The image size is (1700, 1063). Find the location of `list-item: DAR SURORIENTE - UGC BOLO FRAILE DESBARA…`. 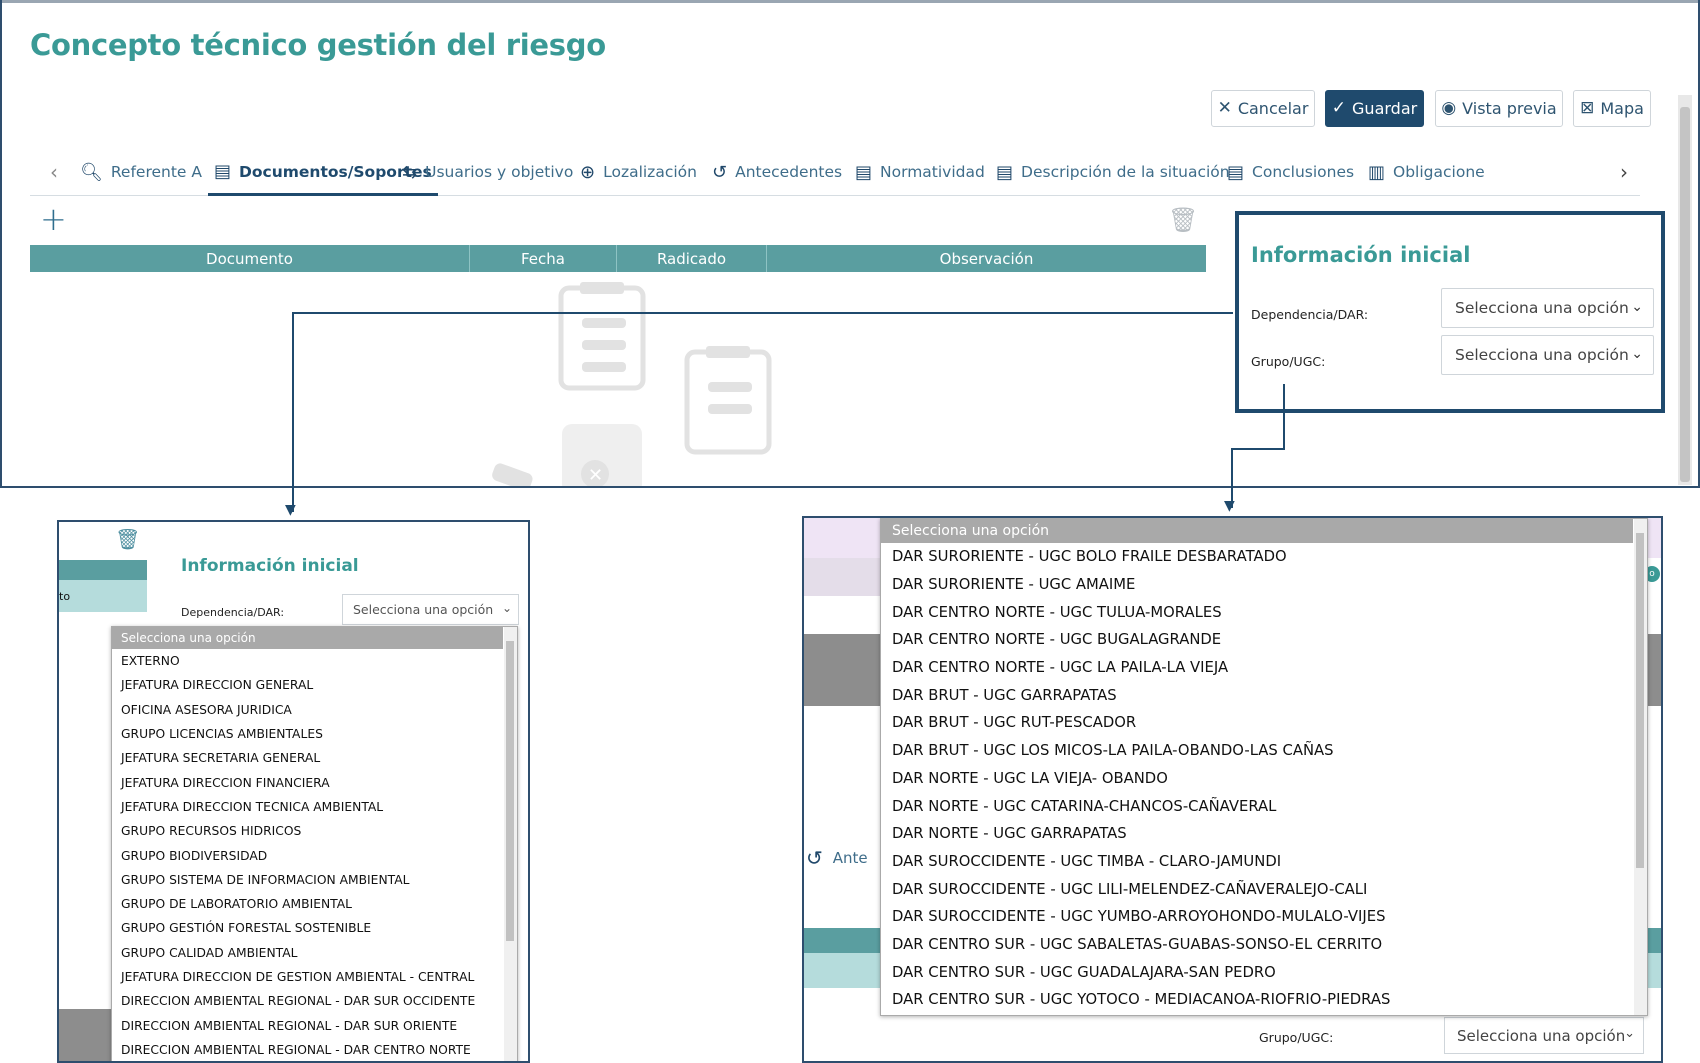

list-item: DAR SURORIENTE - UGC BOLO FRAILE DESBARA… is located at coordinates (1257, 557).